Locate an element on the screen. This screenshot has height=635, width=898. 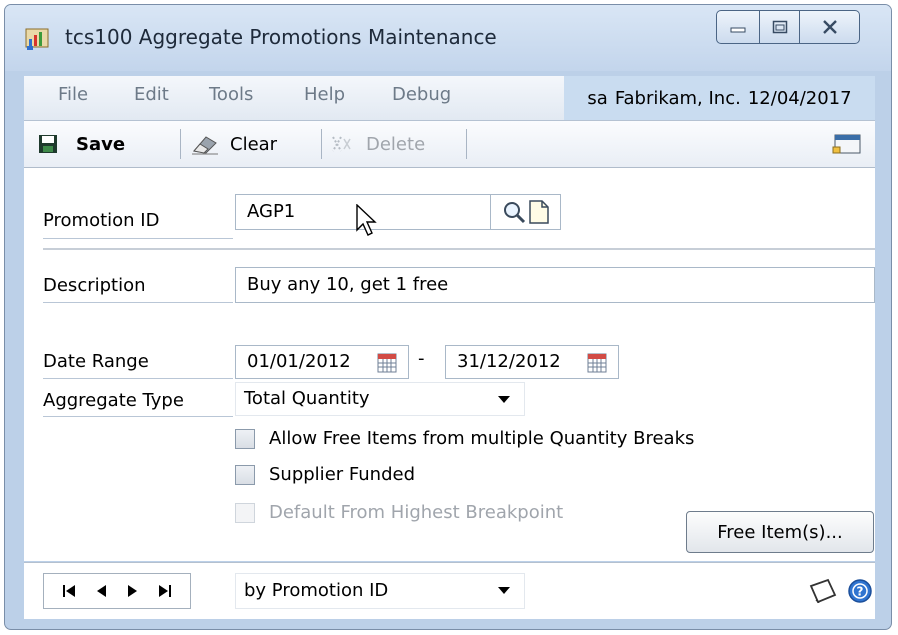
record-navigator is located at coordinates (117, 591).